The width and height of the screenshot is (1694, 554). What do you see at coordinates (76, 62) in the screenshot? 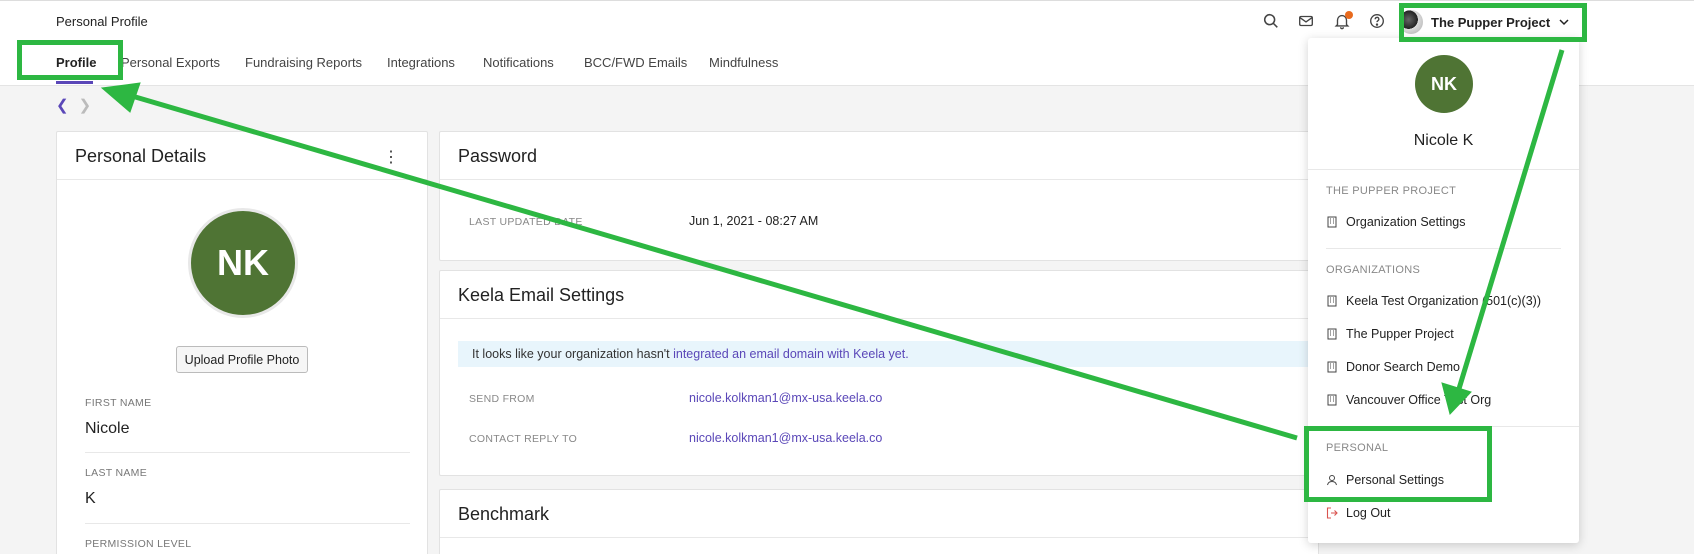
I see `tab-profile: Profile` at bounding box center [76, 62].